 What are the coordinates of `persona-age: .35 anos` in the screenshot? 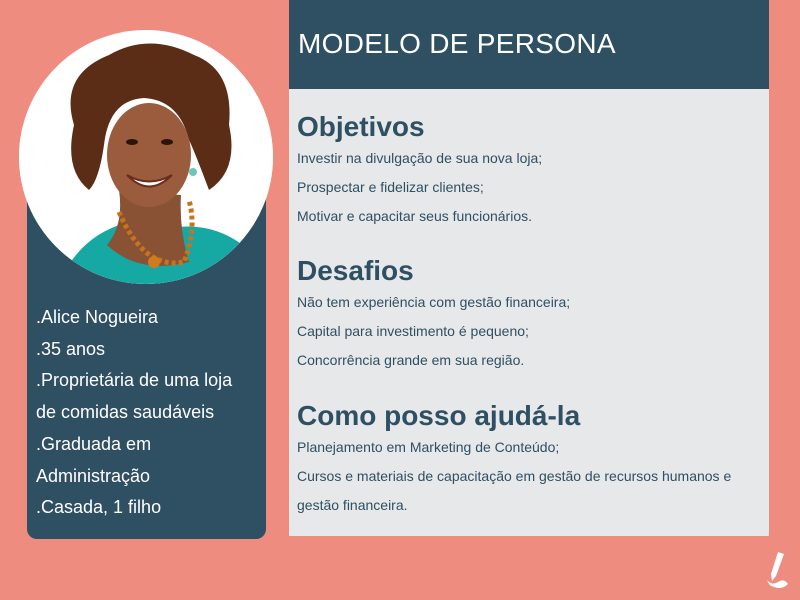 It's located at (71, 348).